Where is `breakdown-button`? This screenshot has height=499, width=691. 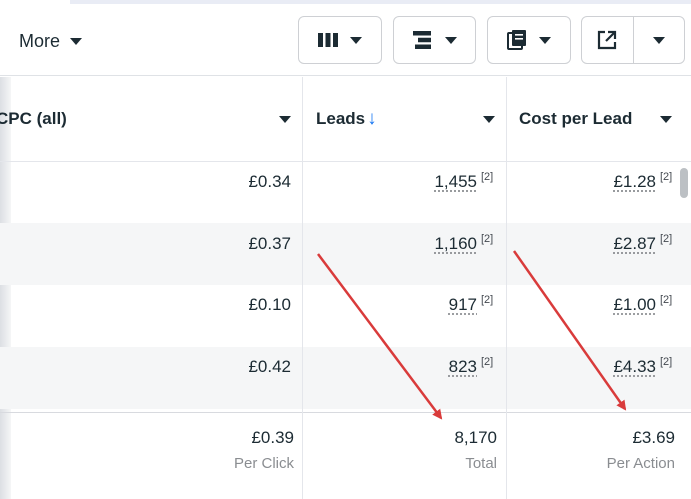
breakdown-button is located at coordinates (434, 40).